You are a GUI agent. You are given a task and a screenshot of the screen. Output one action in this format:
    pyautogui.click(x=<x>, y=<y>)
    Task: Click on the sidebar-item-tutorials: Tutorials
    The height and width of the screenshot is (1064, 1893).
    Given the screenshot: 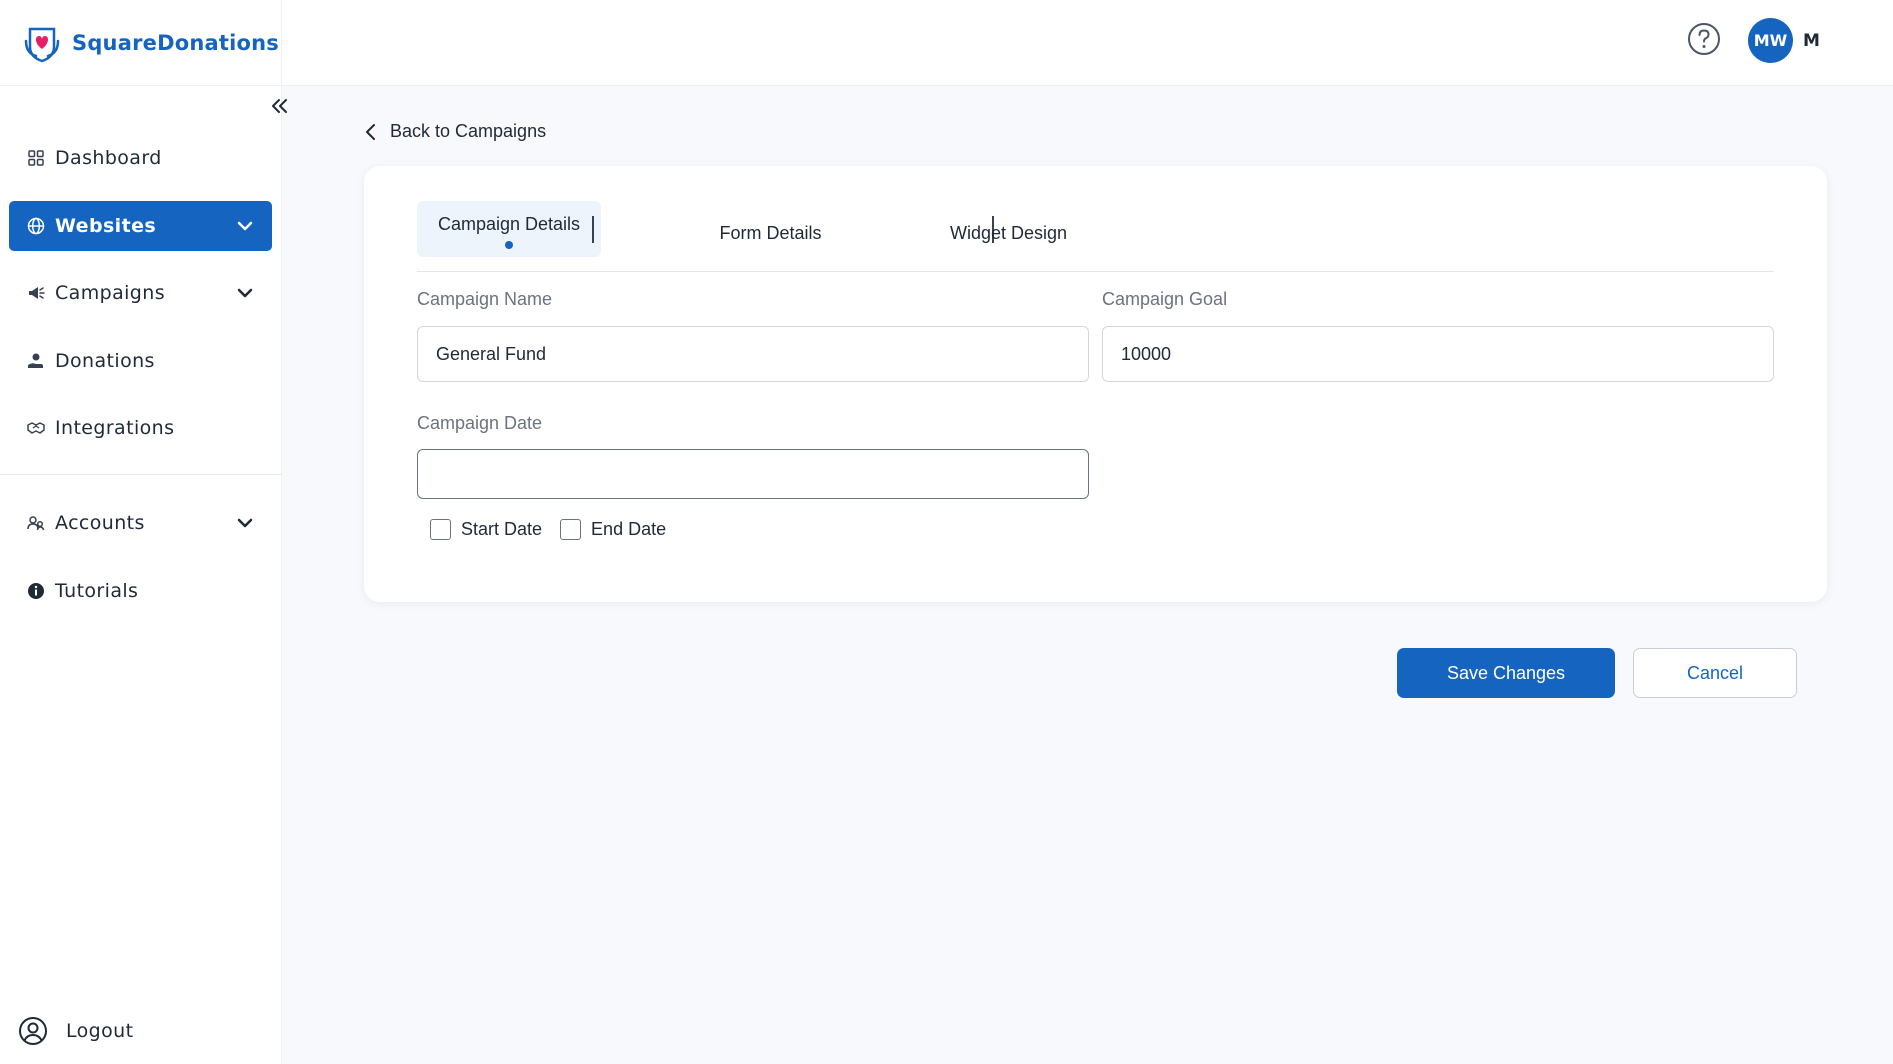 What is the action you would take?
    pyautogui.click(x=140, y=591)
    